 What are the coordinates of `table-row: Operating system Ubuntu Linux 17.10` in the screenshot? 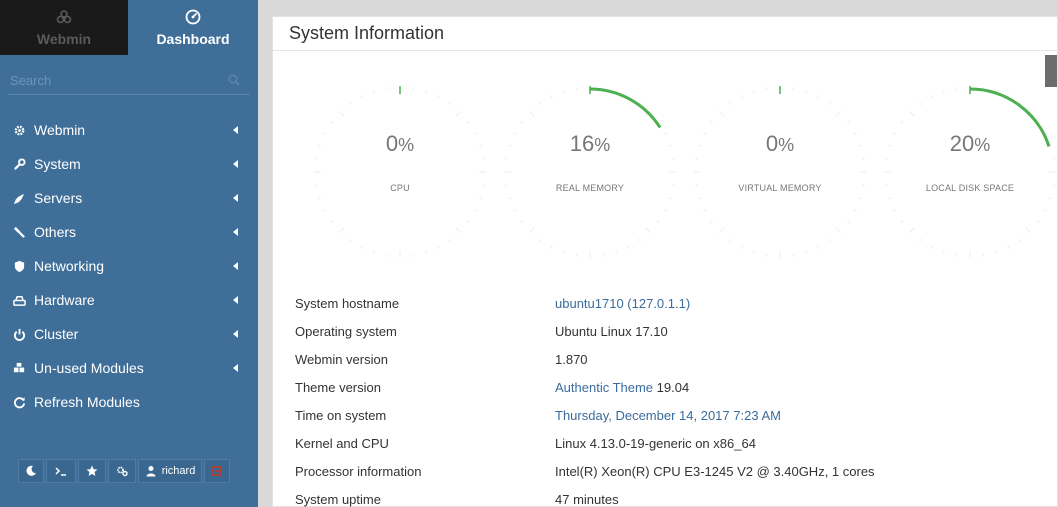 It's located at (585, 331).